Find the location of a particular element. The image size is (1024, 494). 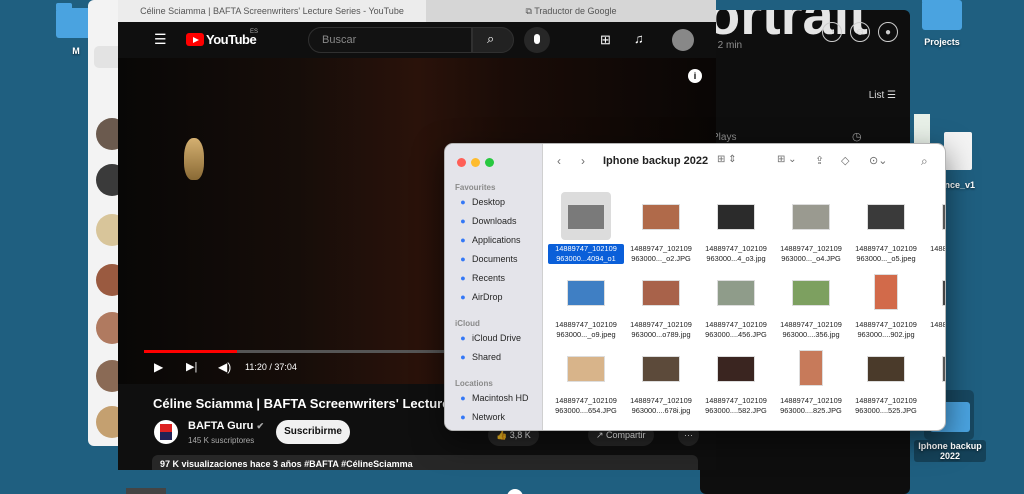

minimize-window-button is located at coordinates (475, 162).